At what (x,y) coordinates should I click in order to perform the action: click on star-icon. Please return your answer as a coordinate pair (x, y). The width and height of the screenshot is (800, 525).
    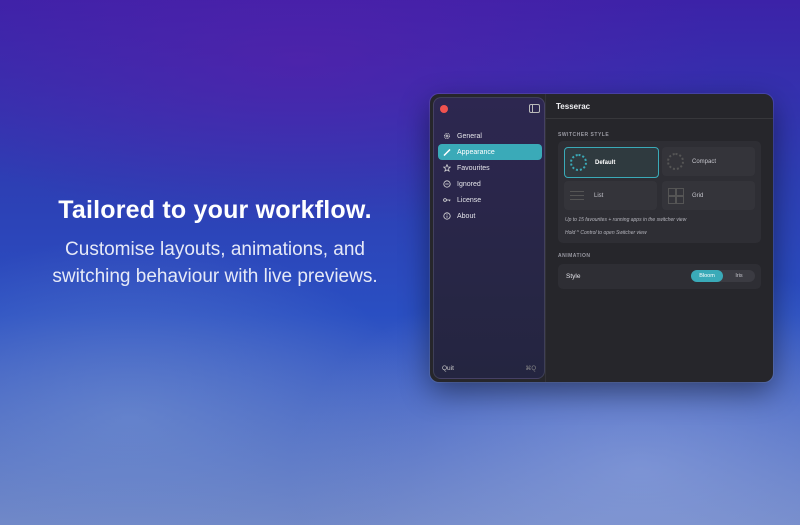
    Looking at the image, I should click on (447, 168).